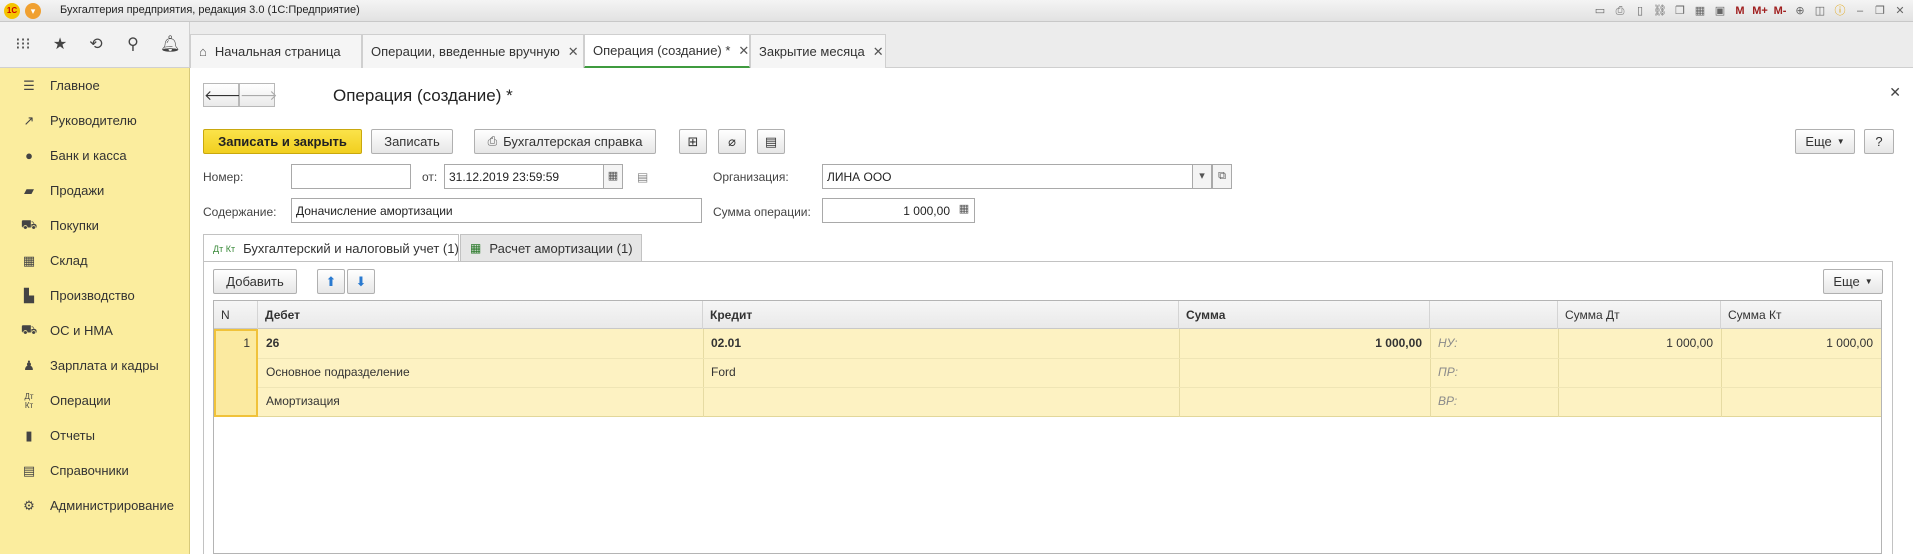  Describe the element at coordinates (95, 470) in the screenshot. I see `sidebar-item-references: ▤ Справочники` at that location.